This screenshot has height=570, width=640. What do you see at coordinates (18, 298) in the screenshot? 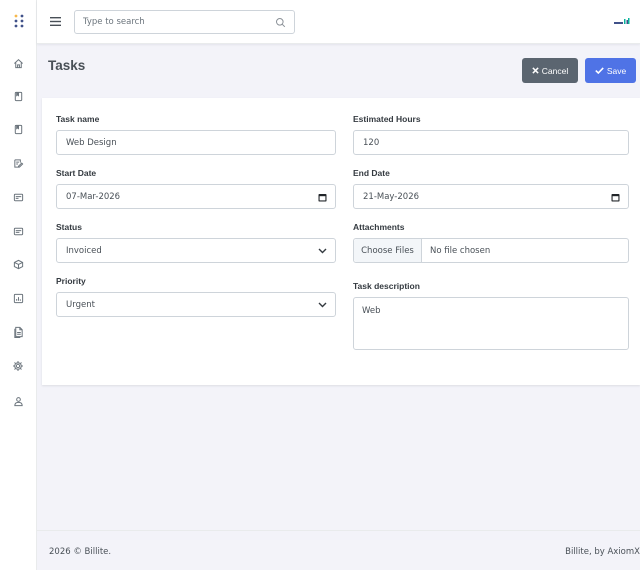
I see `chart-icon` at bounding box center [18, 298].